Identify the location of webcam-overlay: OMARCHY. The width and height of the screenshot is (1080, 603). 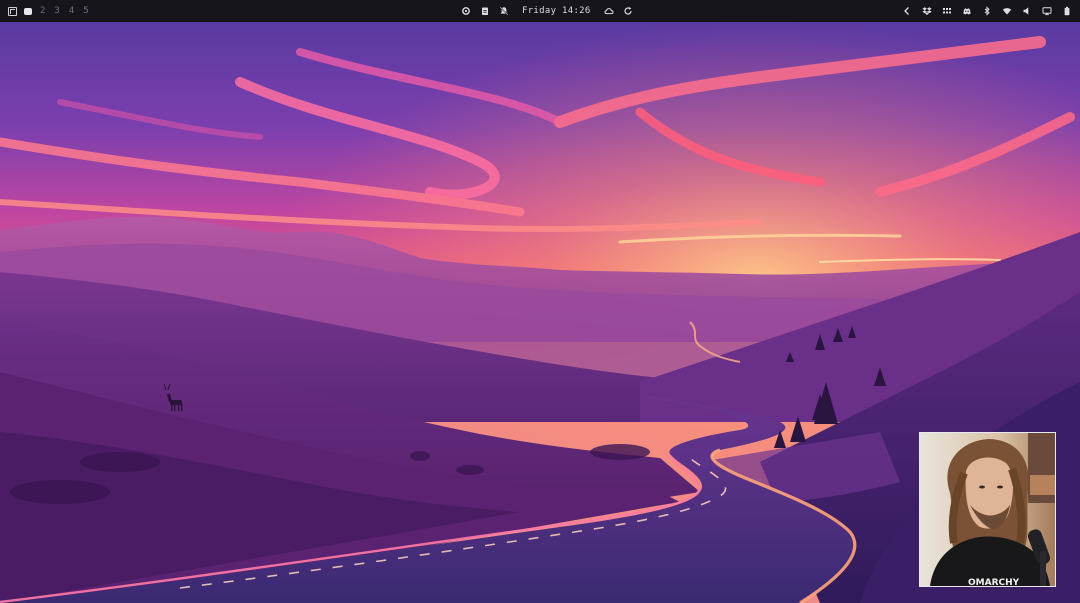
(987, 509).